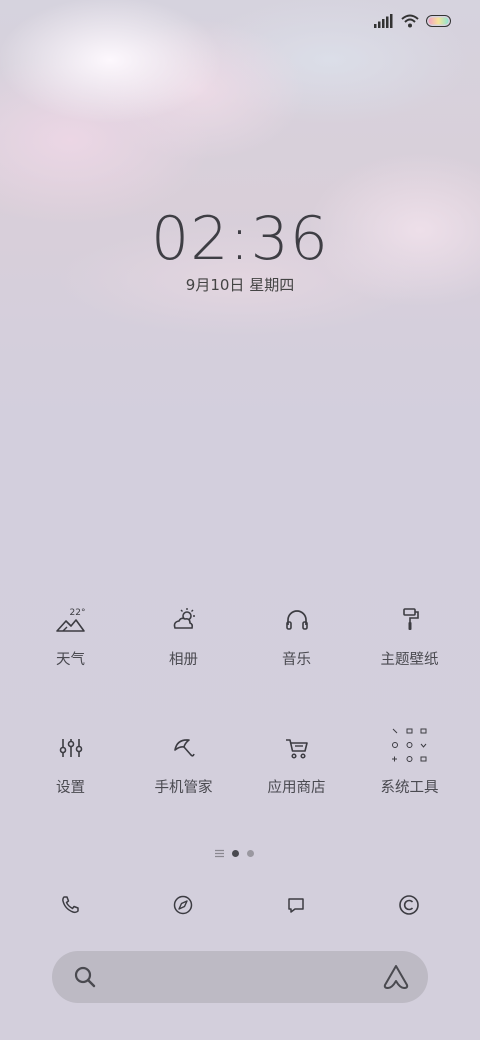 The height and width of the screenshot is (1040, 480). I want to click on page-dot-active, so click(235, 853).